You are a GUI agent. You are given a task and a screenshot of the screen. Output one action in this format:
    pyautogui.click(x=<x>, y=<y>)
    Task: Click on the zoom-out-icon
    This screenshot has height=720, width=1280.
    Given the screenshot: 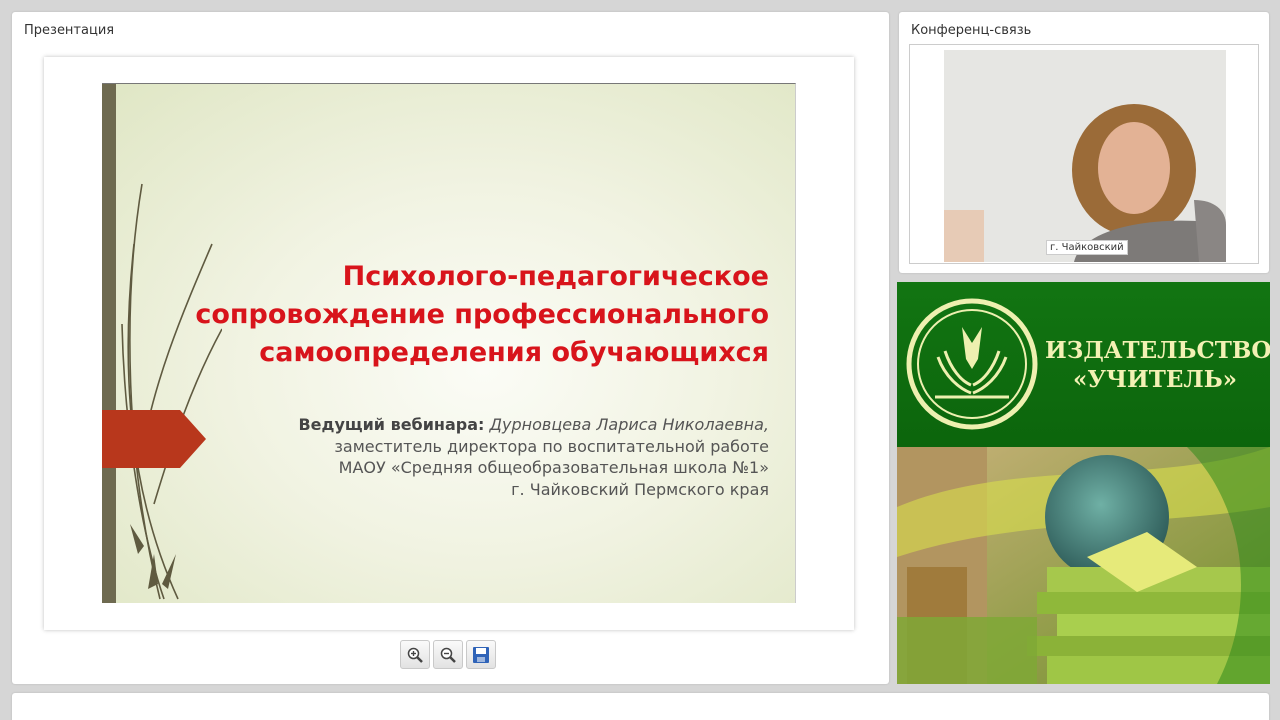 What is the action you would take?
    pyautogui.click(x=448, y=655)
    